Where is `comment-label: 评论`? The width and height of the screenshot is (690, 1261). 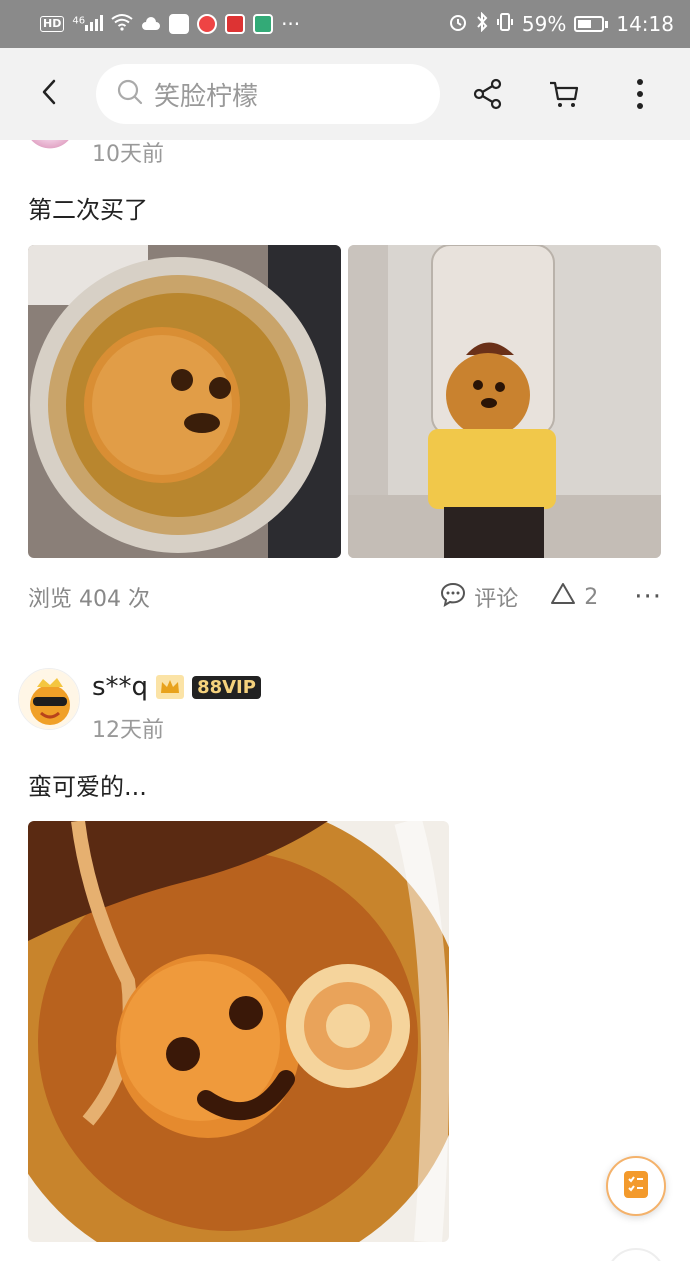 comment-label: 评论 is located at coordinates (496, 599).